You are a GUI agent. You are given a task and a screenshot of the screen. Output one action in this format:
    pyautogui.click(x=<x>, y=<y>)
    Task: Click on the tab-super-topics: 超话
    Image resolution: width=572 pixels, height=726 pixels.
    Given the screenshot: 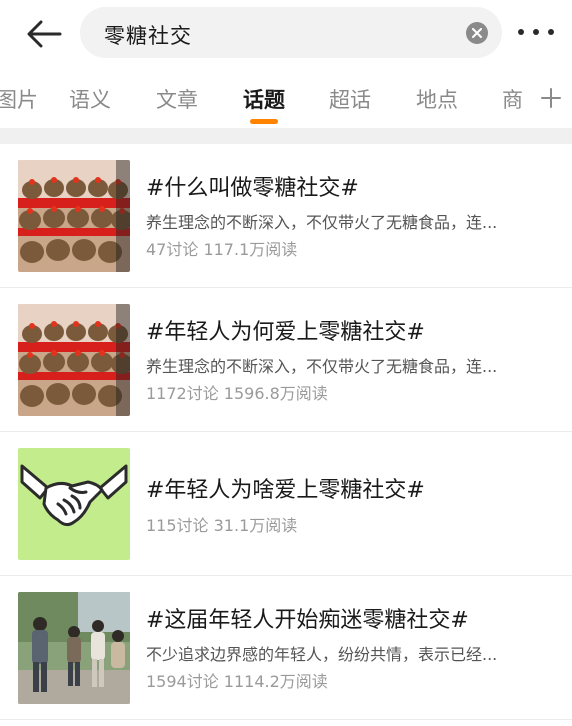 What is the action you would take?
    pyautogui.click(x=350, y=99)
    